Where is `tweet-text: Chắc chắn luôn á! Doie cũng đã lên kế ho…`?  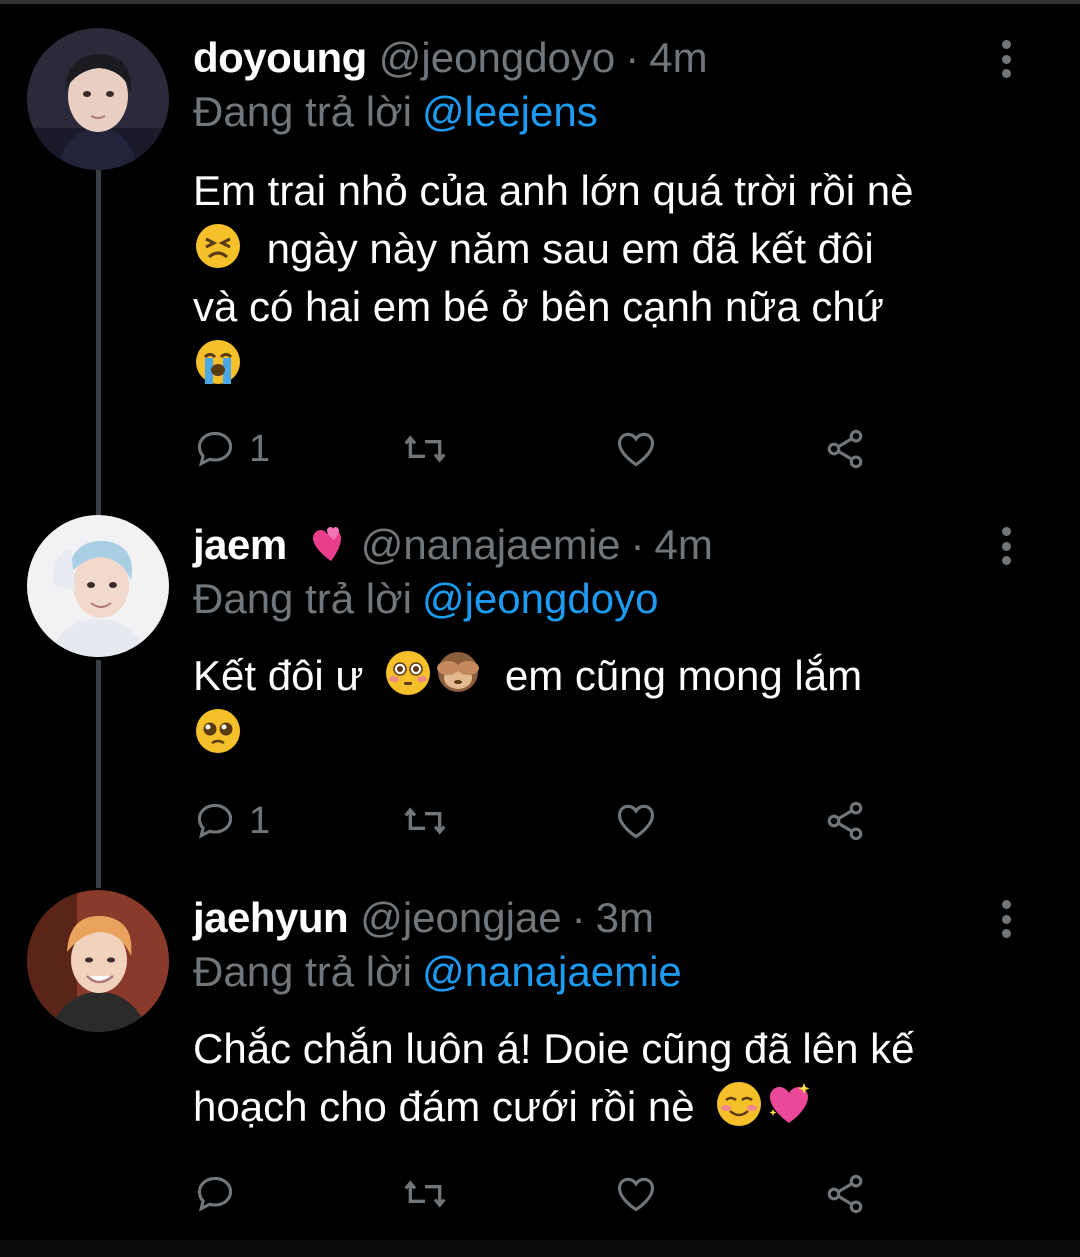 tweet-text: Chắc chắn luôn á! Doie cũng đã lên kế ho… is located at coordinates (608, 1078).